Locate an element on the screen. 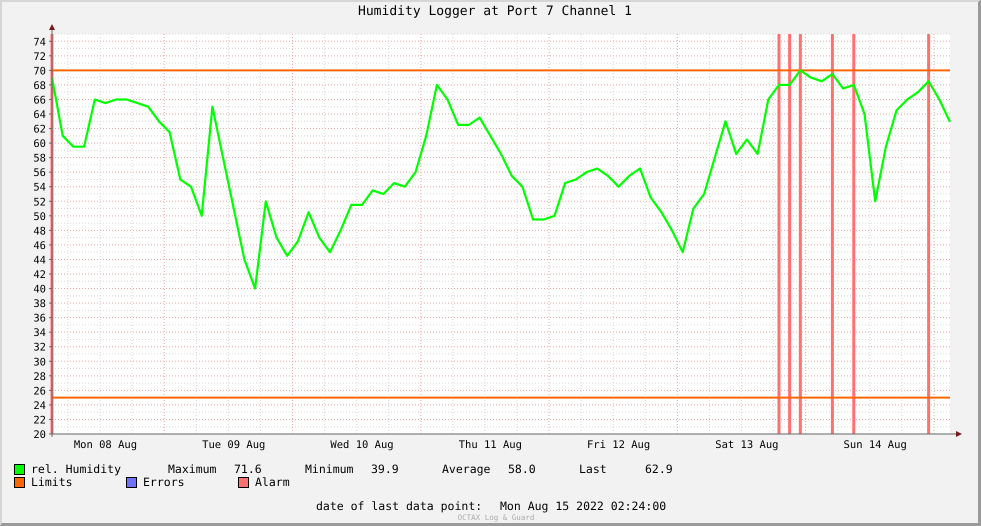  y-tick-label: 24 is located at coordinates (39, 406).